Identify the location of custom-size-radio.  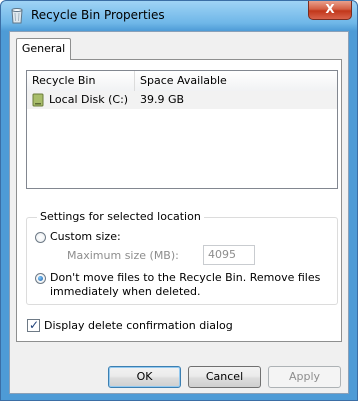
(40, 237).